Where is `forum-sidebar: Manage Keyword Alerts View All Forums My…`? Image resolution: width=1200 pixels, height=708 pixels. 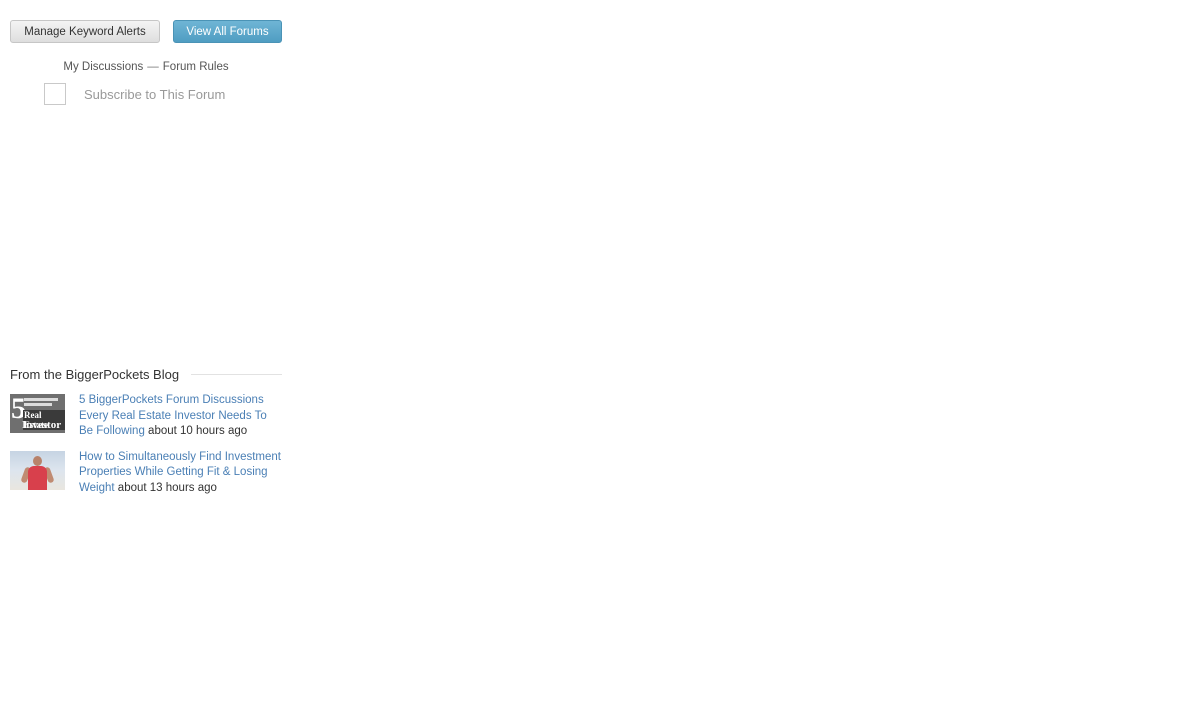 forum-sidebar: Manage Keyword Alerts View All Forums My… is located at coordinates (146, 62).